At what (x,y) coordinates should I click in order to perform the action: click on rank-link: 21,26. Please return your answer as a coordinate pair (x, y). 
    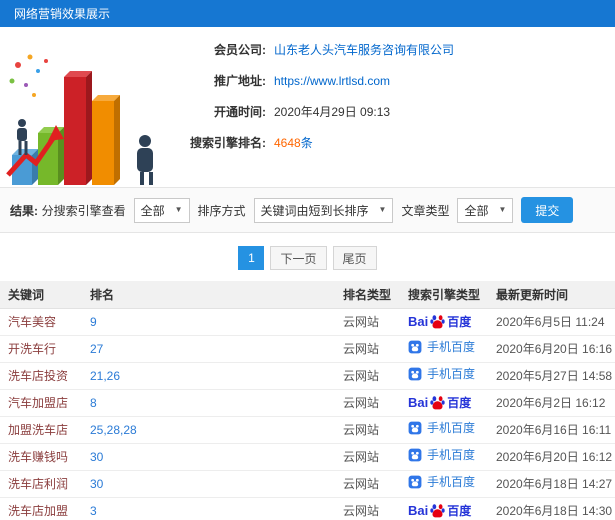
    Looking at the image, I should click on (105, 376).